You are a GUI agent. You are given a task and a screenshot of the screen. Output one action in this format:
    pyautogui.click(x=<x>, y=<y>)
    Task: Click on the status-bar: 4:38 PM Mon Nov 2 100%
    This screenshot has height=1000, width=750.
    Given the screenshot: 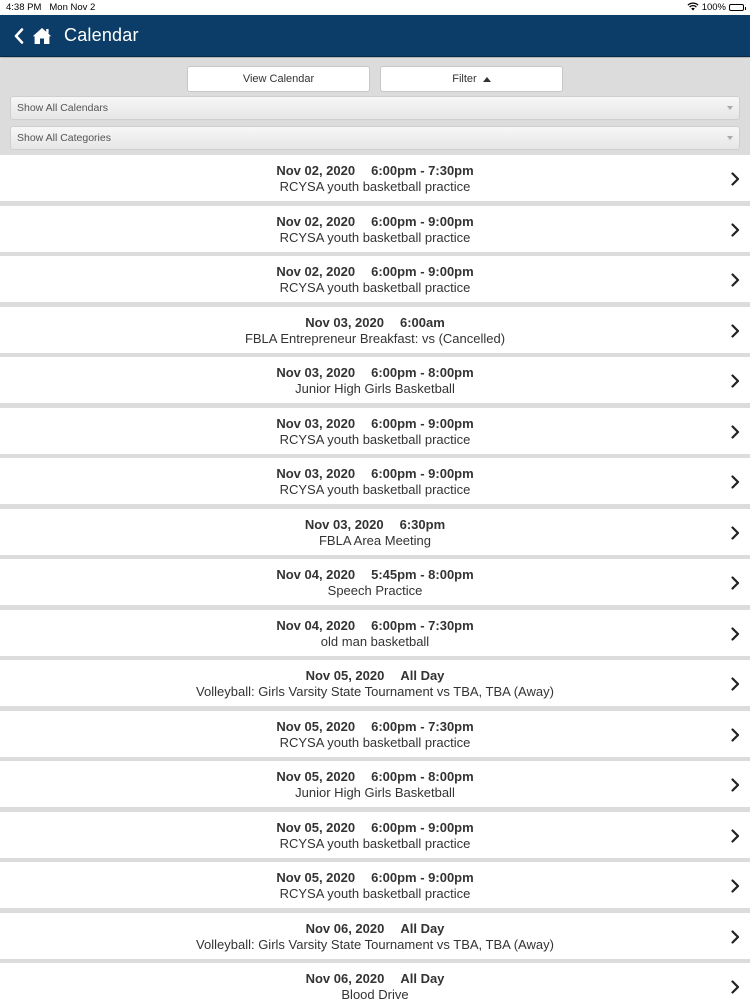 What is the action you would take?
    pyautogui.click(x=375, y=7)
    